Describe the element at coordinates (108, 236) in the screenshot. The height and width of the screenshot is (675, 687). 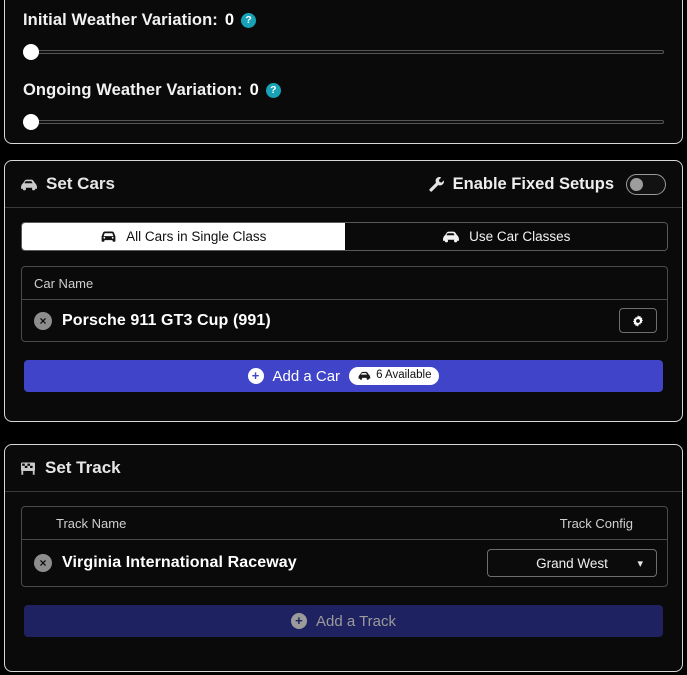
I see `car-front-icon` at that location.